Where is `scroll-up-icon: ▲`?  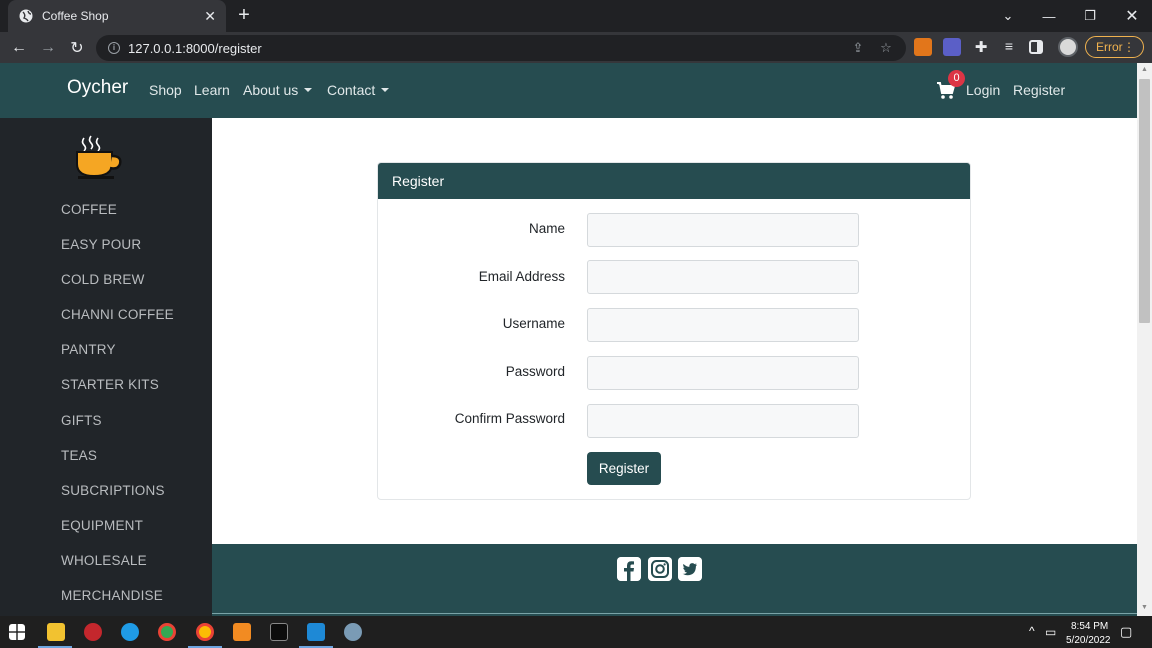 scroll-up-icon: ▲ is located at coordinates (1144, 69).